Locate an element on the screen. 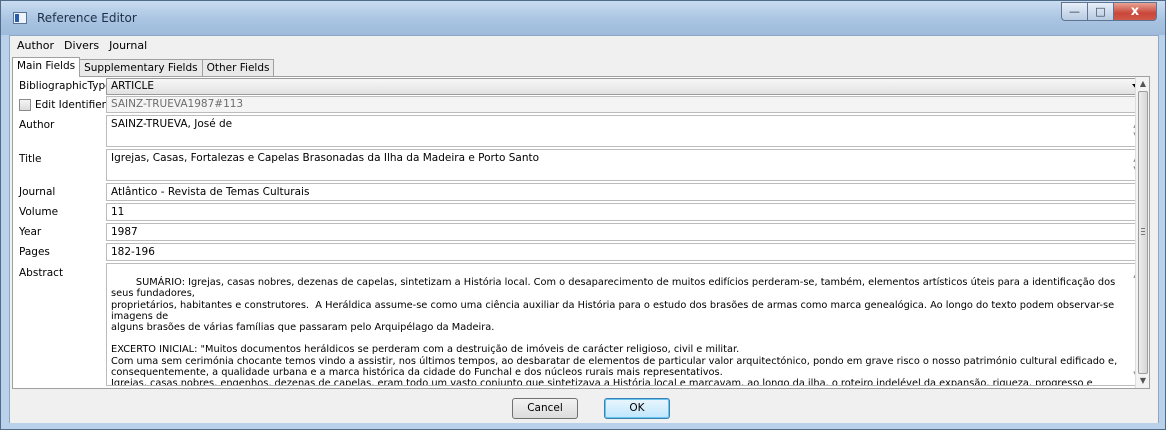 Image resolution: width=1166 pixels, height=430 pixels. window-title: Reference Editor is located at coordinates (87, 18).